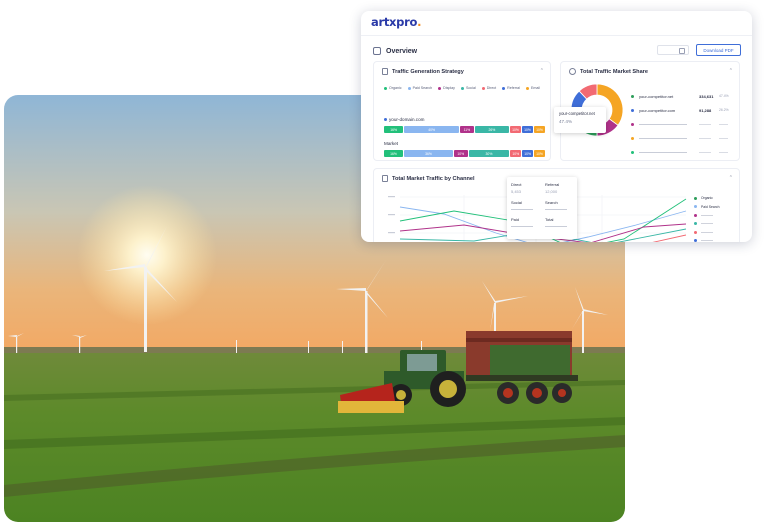 The height and width of the screenshot is (526, 764). What do you see at coordinates (656, 96) in the screenshot?
I see `competitor-site: your-competitor.net` at bounding box center [656, 96].